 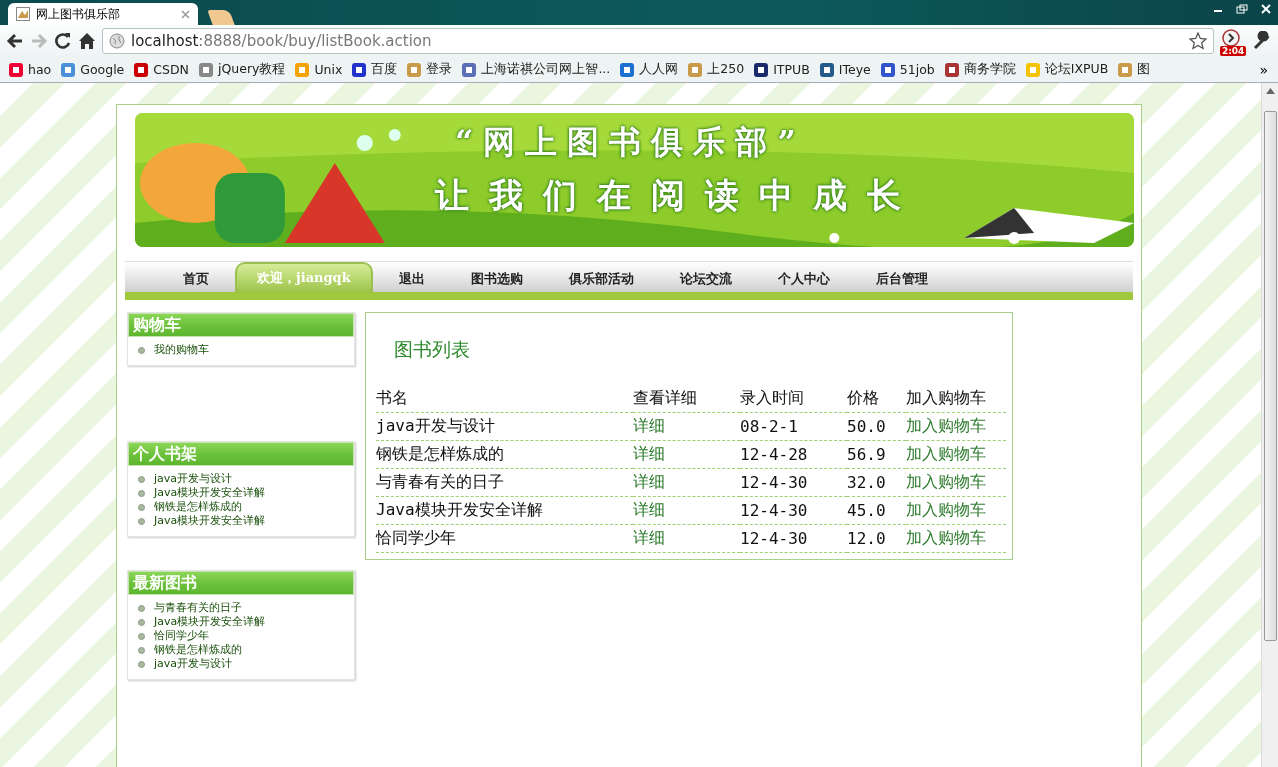 I want to click on scrollbar, so click(x=1269, y=425).